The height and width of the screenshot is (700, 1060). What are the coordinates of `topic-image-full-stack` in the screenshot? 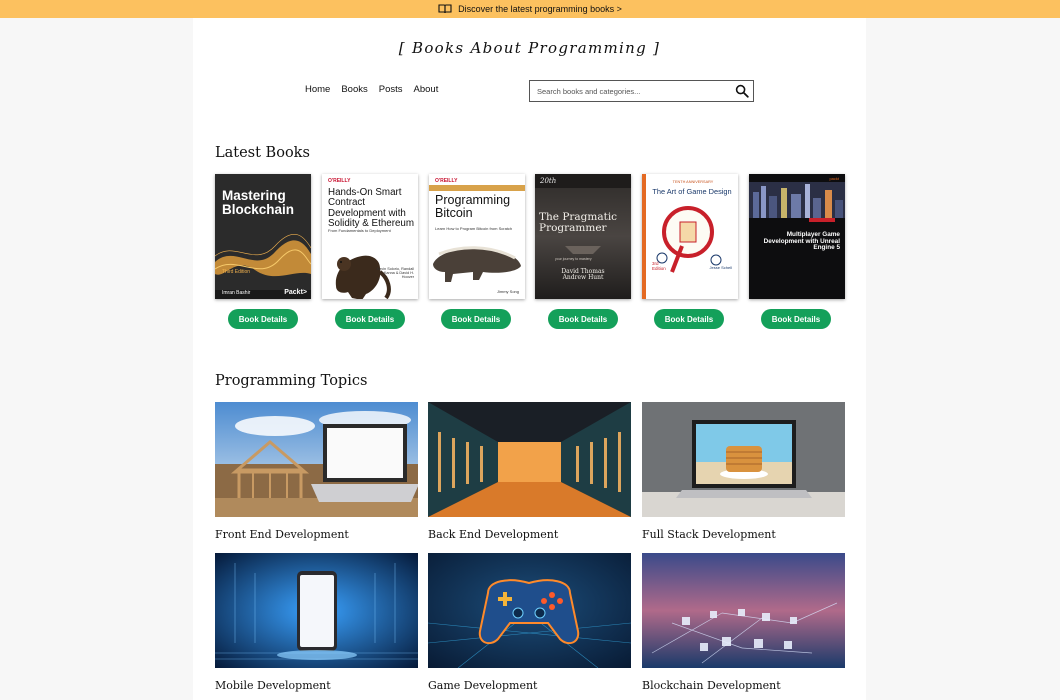 It's located at (743, 459).